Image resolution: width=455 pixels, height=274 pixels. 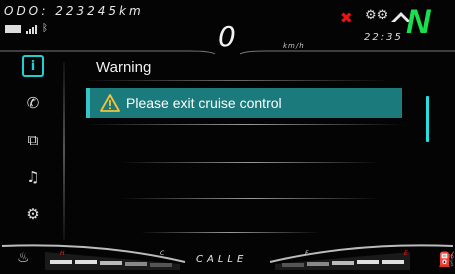 I want to click on sidebar-item-connect: ⧉, so click(x=33, y=140).